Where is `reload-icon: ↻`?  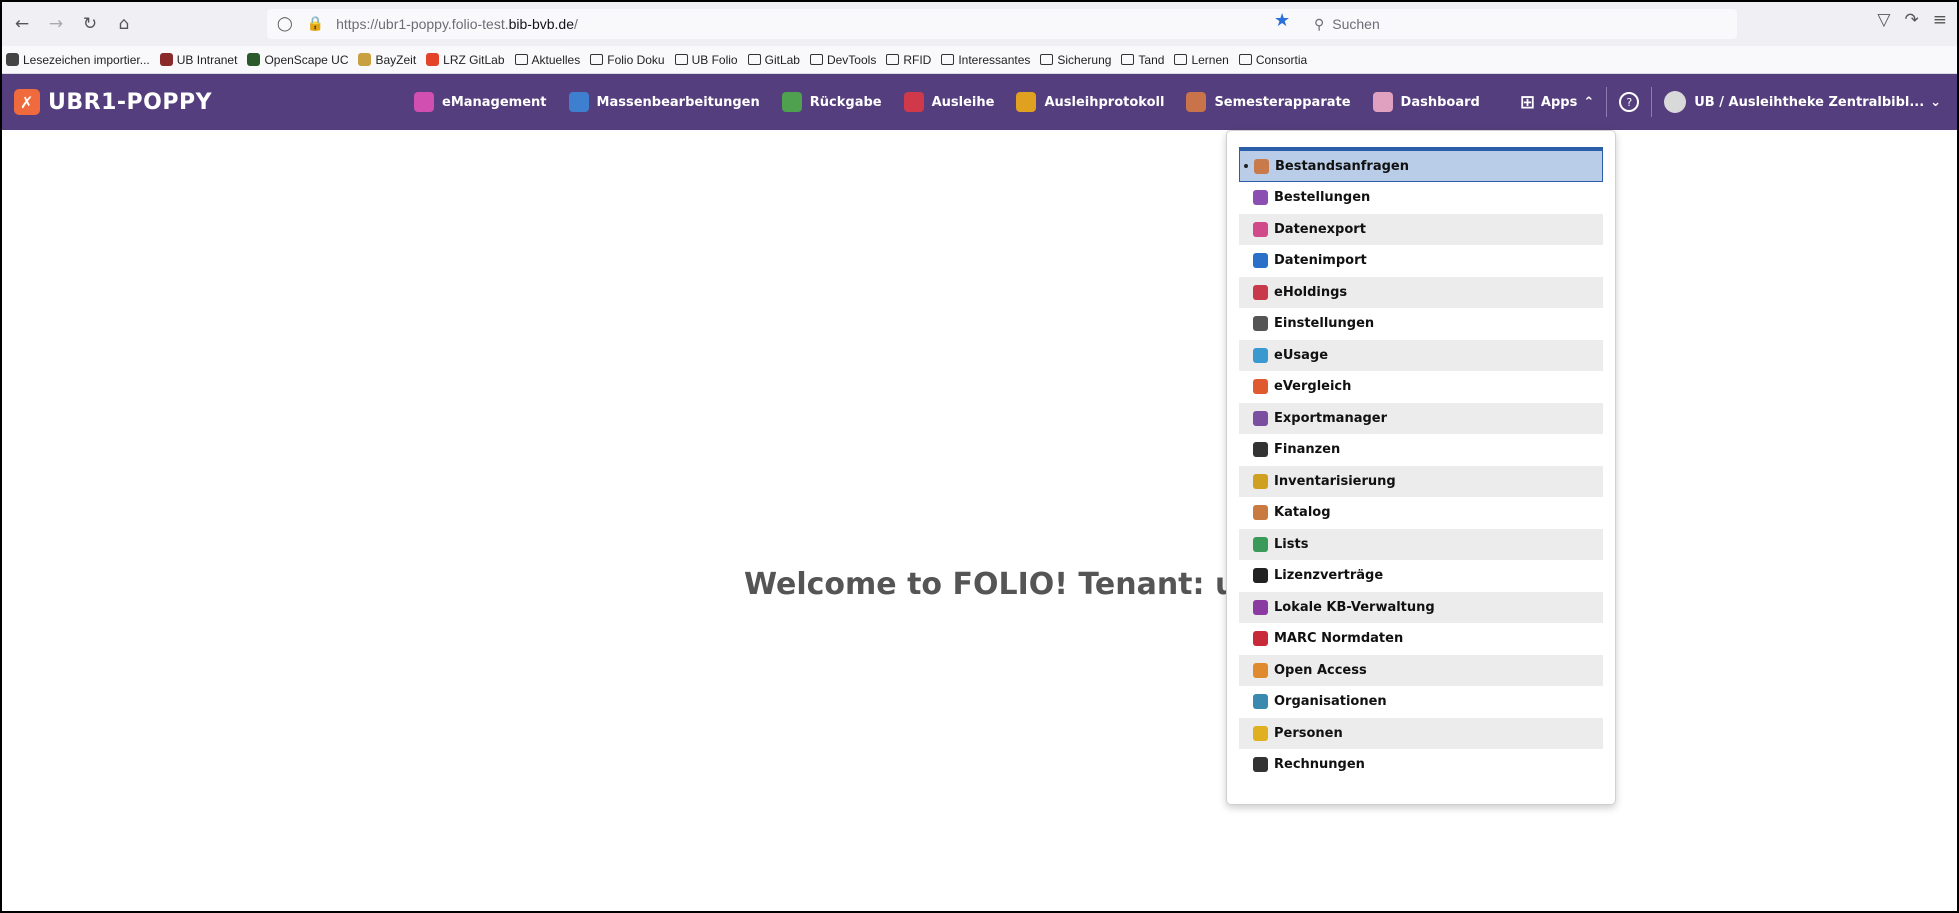 reload-icon: ↻ is located at coordinates (90, 24).